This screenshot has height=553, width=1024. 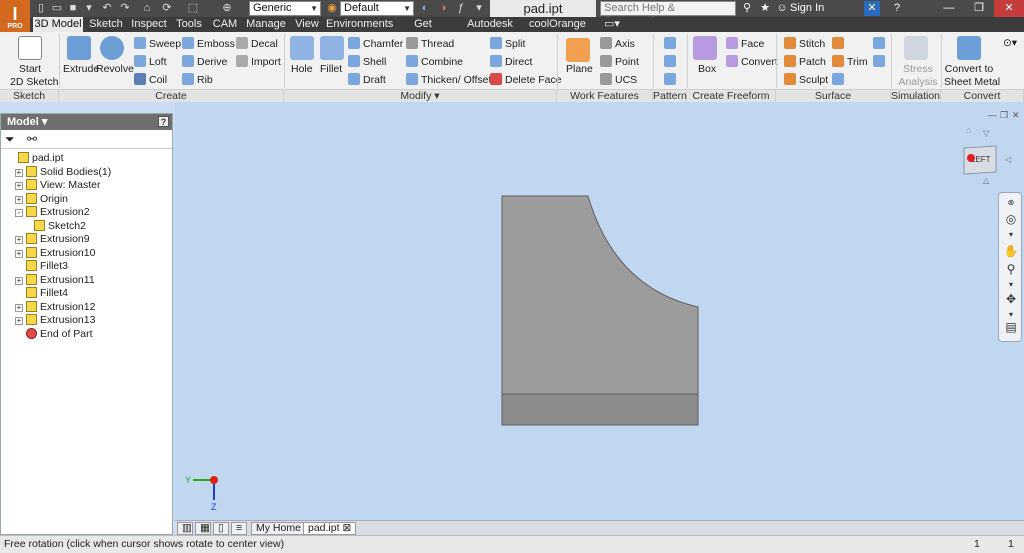 What do you see at coordinates (897, 8) in the screenshot?
I see `help-icon: ?` at bounding box center [897, 8].